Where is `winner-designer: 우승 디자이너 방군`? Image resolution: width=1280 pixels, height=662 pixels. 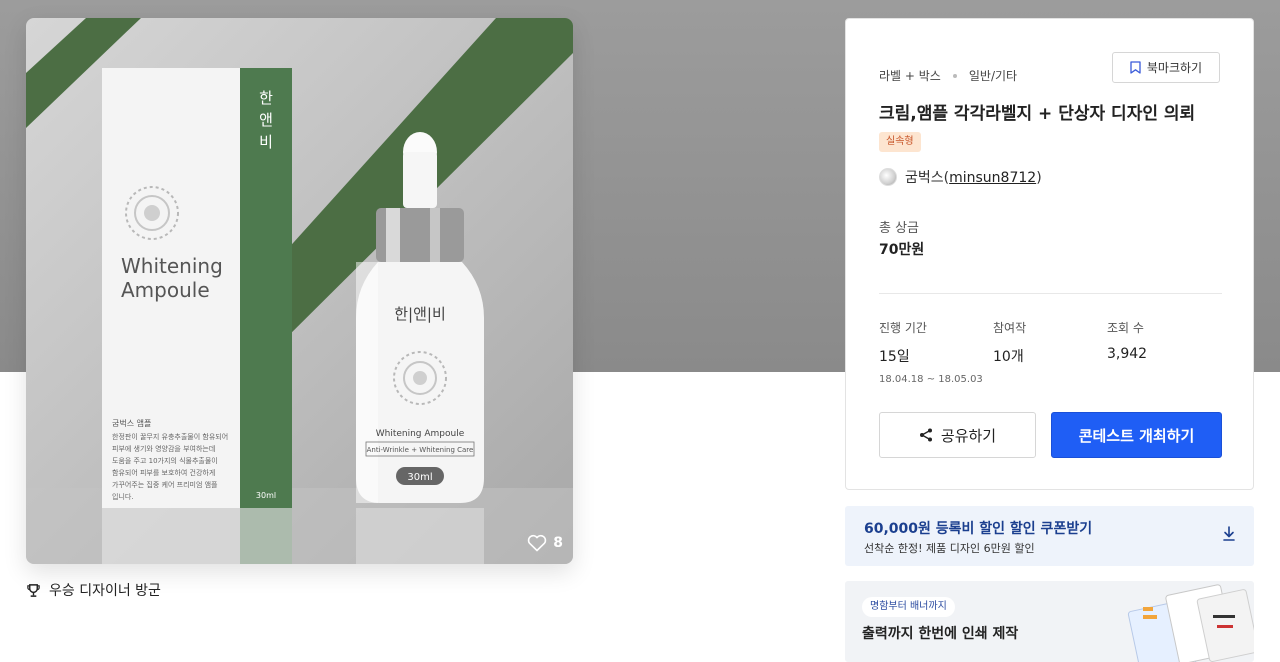 winner-designer: 우승 디자이너 방군 is located at coordinates (93, 590).